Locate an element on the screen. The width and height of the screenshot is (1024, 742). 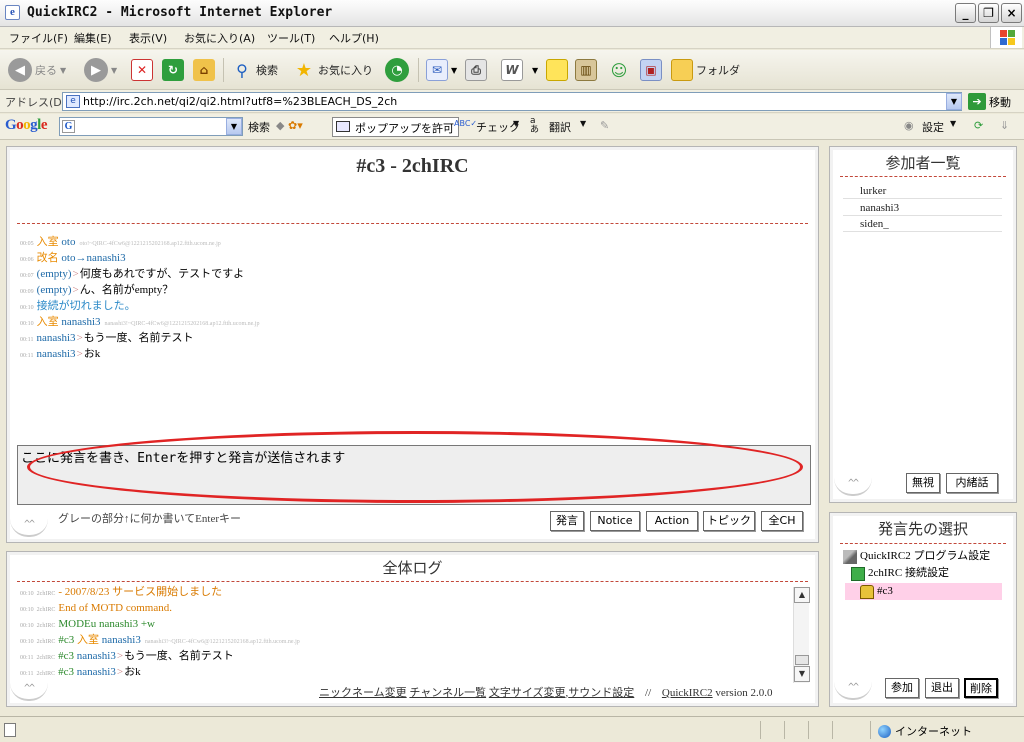
go-arrow-icon: ➔ is located at coordinates (977, 101).